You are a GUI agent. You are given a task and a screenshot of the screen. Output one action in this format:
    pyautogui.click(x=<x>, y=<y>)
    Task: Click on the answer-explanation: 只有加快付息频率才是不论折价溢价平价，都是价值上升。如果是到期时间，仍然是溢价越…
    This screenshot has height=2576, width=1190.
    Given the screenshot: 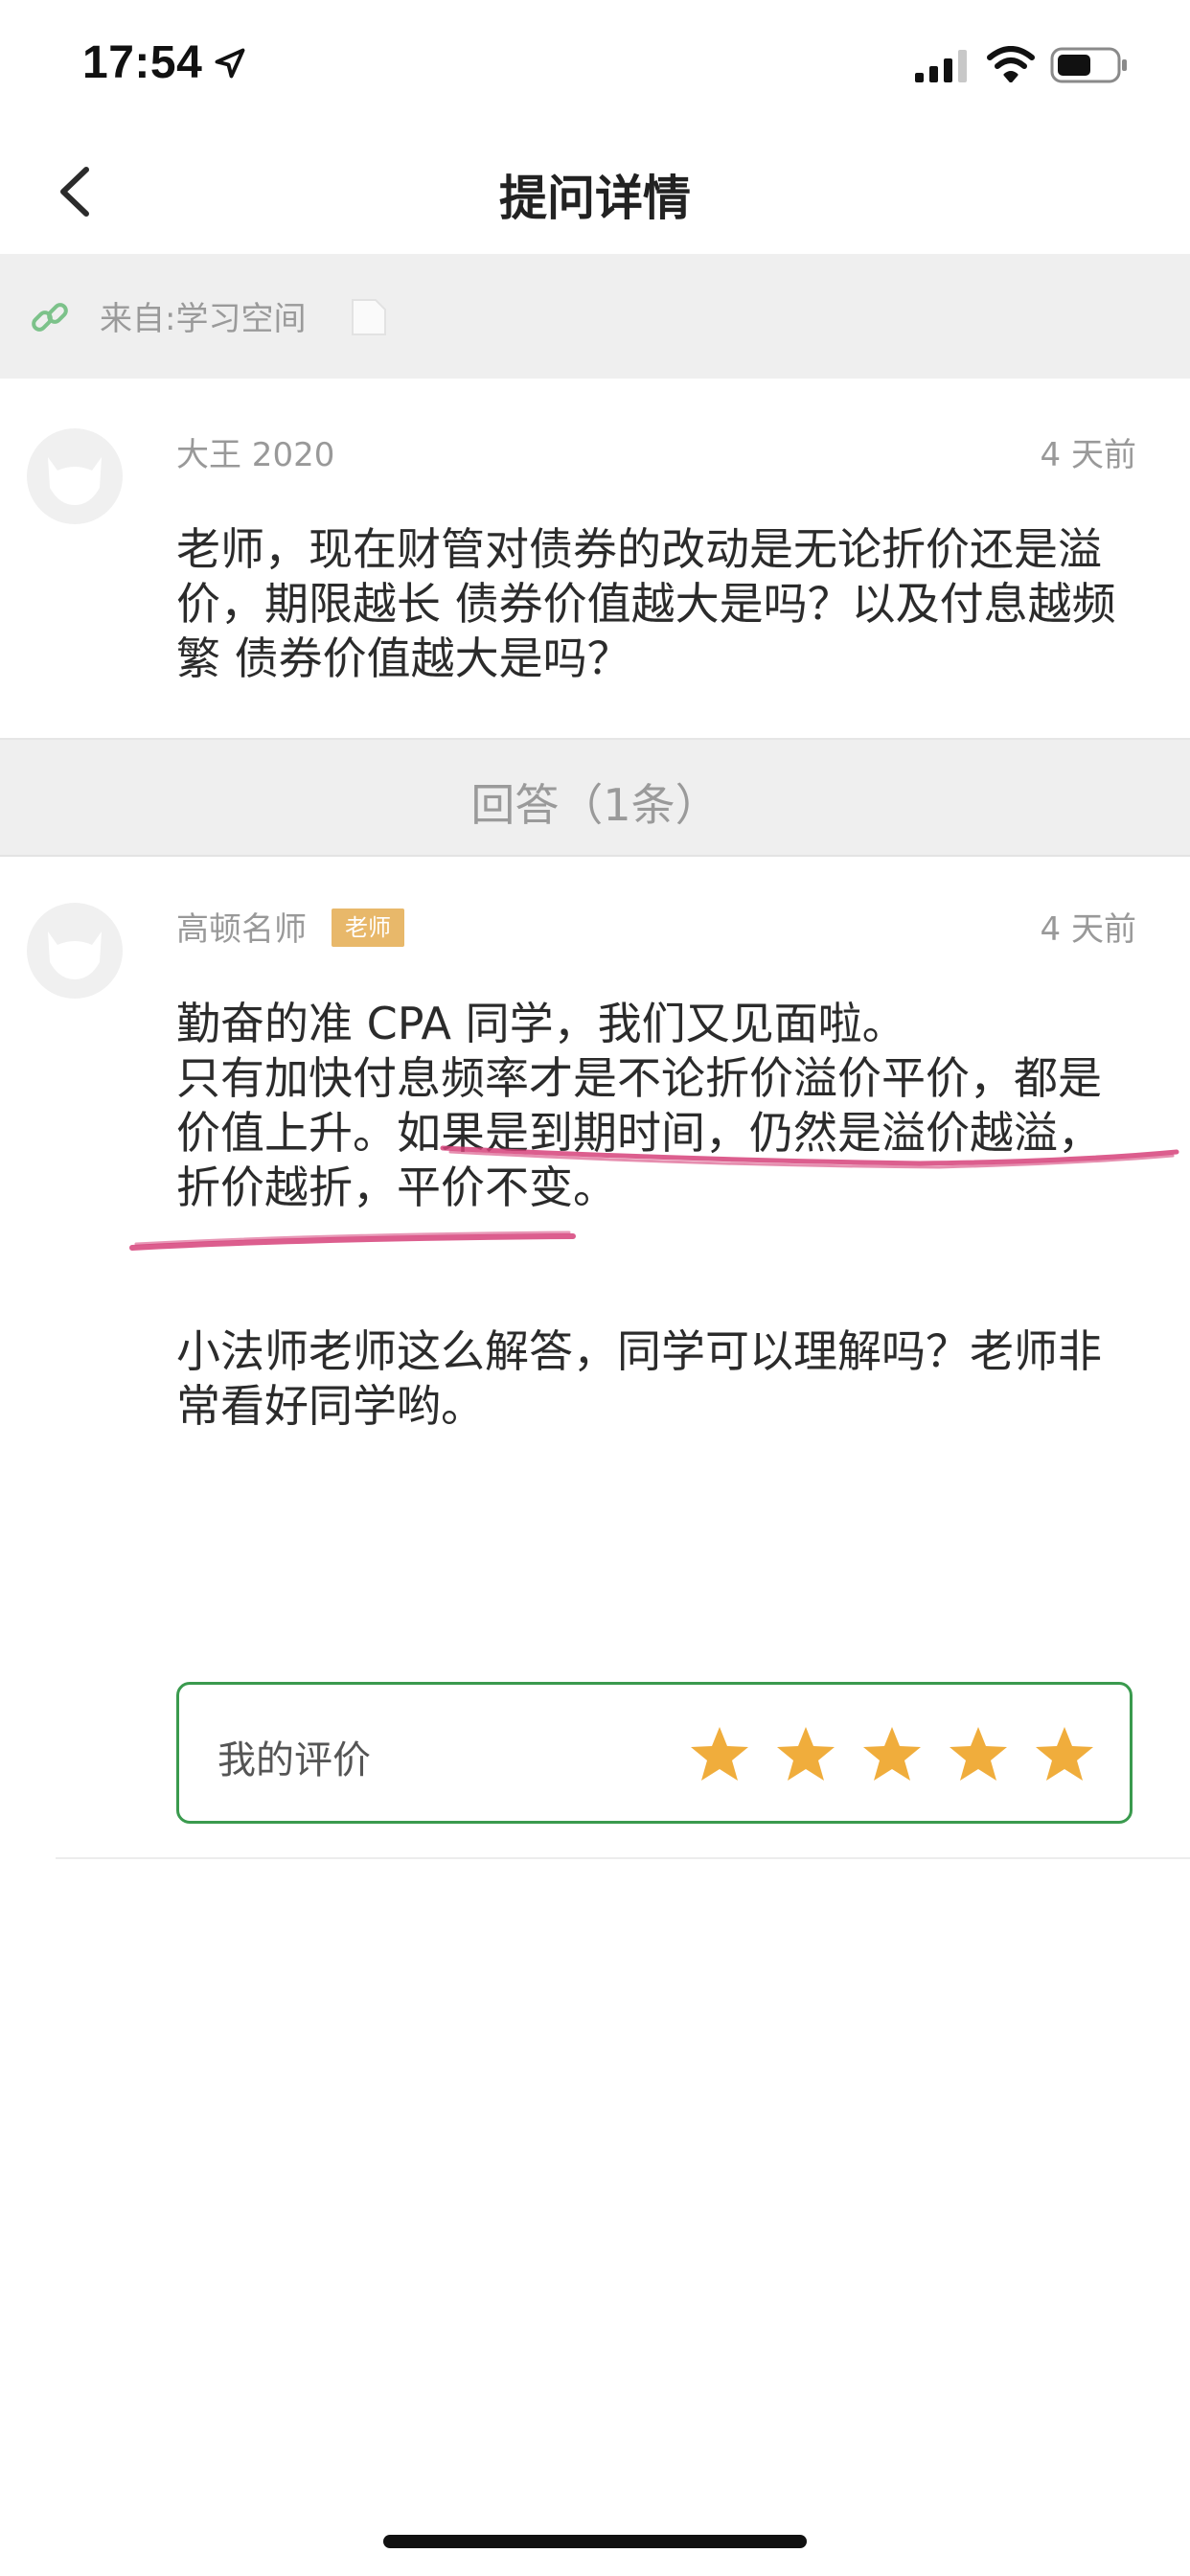 What is the action you would take?
    pyautogui.click(x=639, y=1132)
    